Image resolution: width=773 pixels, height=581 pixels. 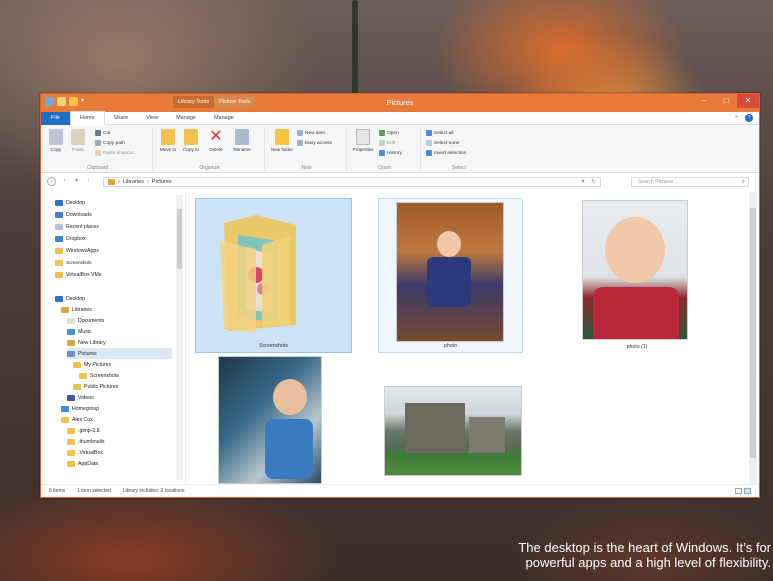 I want to click on tree-item-gimp: .gimp-2.8, so click(x=83, y=430).